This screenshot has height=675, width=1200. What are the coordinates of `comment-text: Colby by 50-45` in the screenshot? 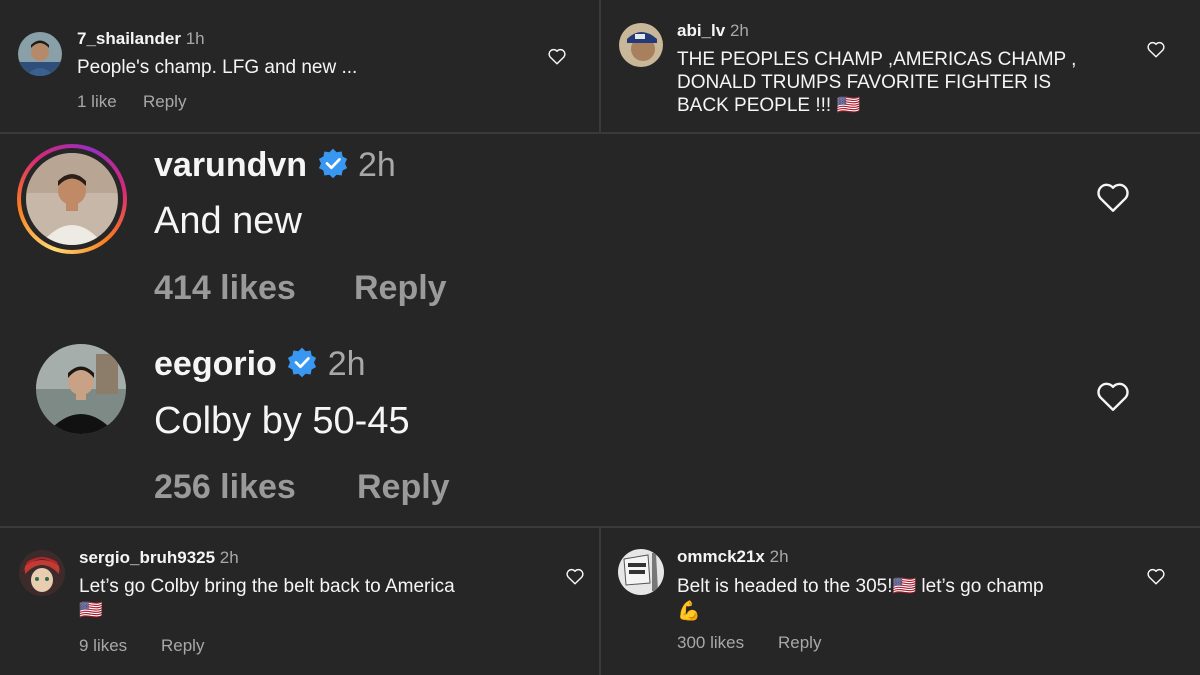 It's located at (282, 421).